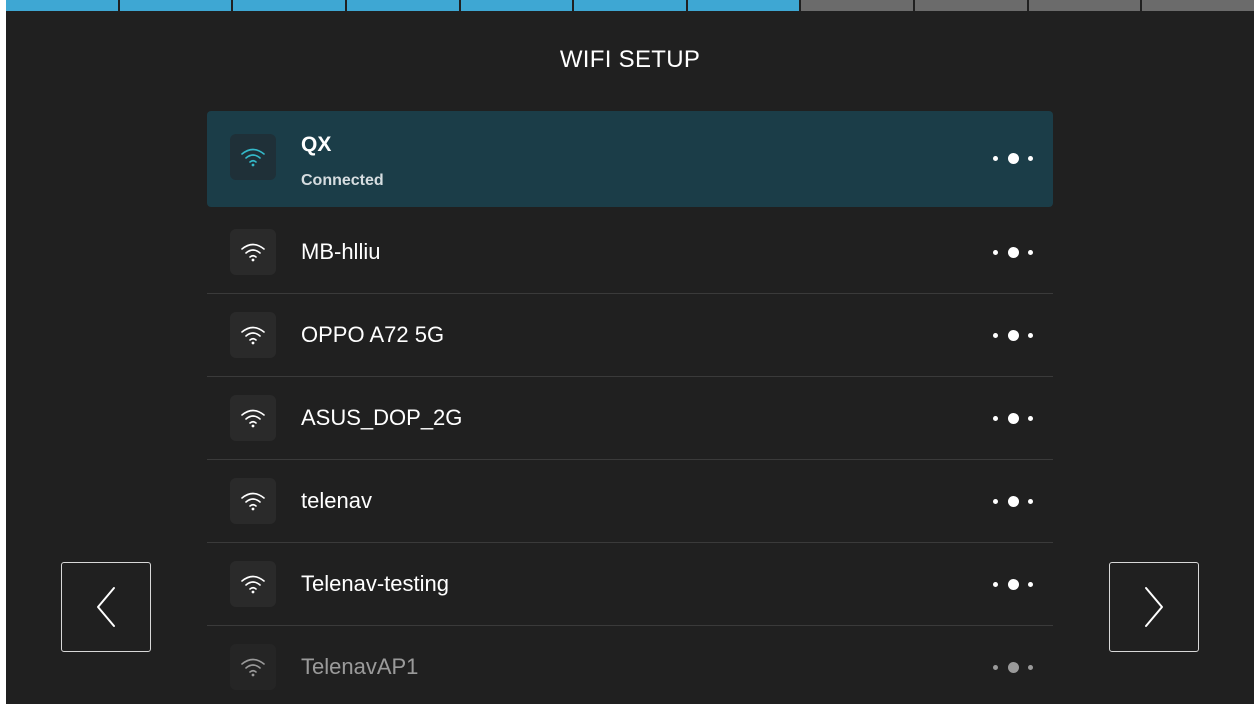  What do you see at coordinates (630, 418) in the screenshot?
I see `wifi-network-item: ASUS_DOP_2G` at bounding box center [630, 418].